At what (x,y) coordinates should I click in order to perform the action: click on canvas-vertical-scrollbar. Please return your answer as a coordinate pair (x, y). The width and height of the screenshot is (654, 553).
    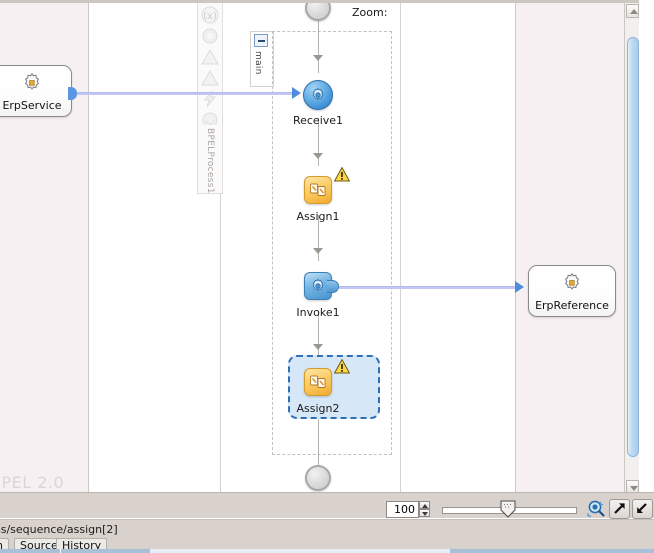
    Looking at the image, I should click on (631, 247).